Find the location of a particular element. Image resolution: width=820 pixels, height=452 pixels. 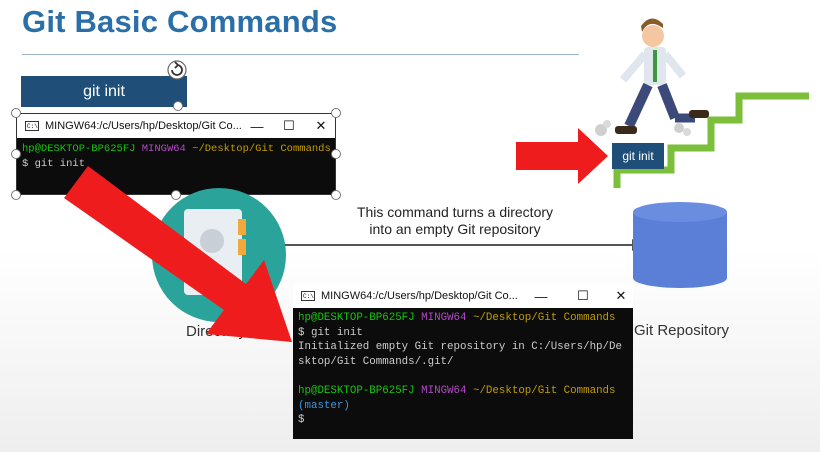

output-line-2: sktop/Git Commands/.git/ is located at coordinates (376, 361).